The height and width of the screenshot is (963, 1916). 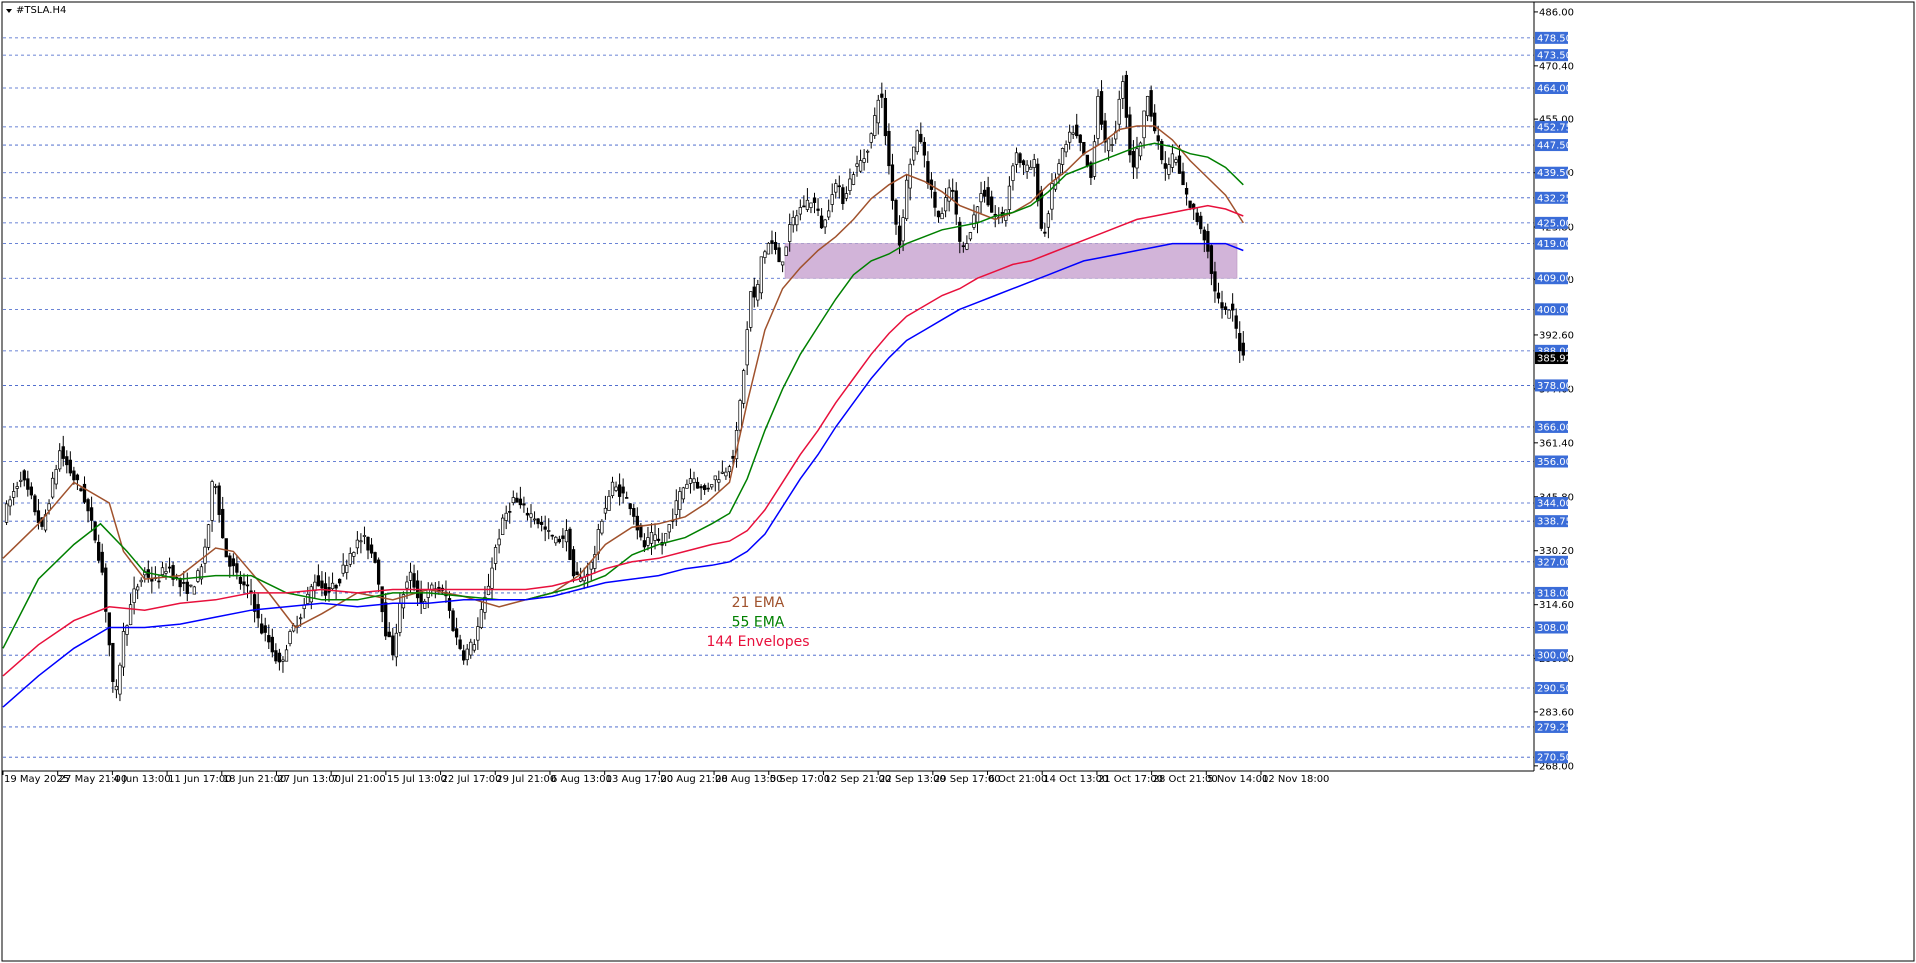 What do you see at coordinates (1237, 779) in the screenshot?
I see `time-tick-label: 5 Nov 14:00` at bounding box center [1237, 779].